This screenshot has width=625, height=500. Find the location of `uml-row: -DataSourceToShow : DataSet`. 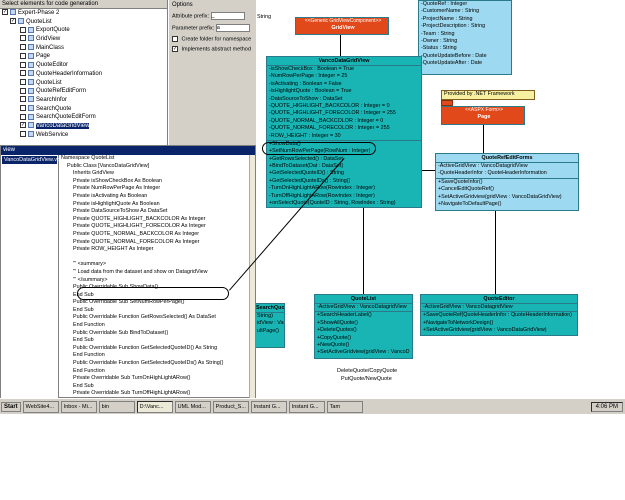

uml-row: -DataSourceToShow : DataSet is located at coordinates (306, 98).